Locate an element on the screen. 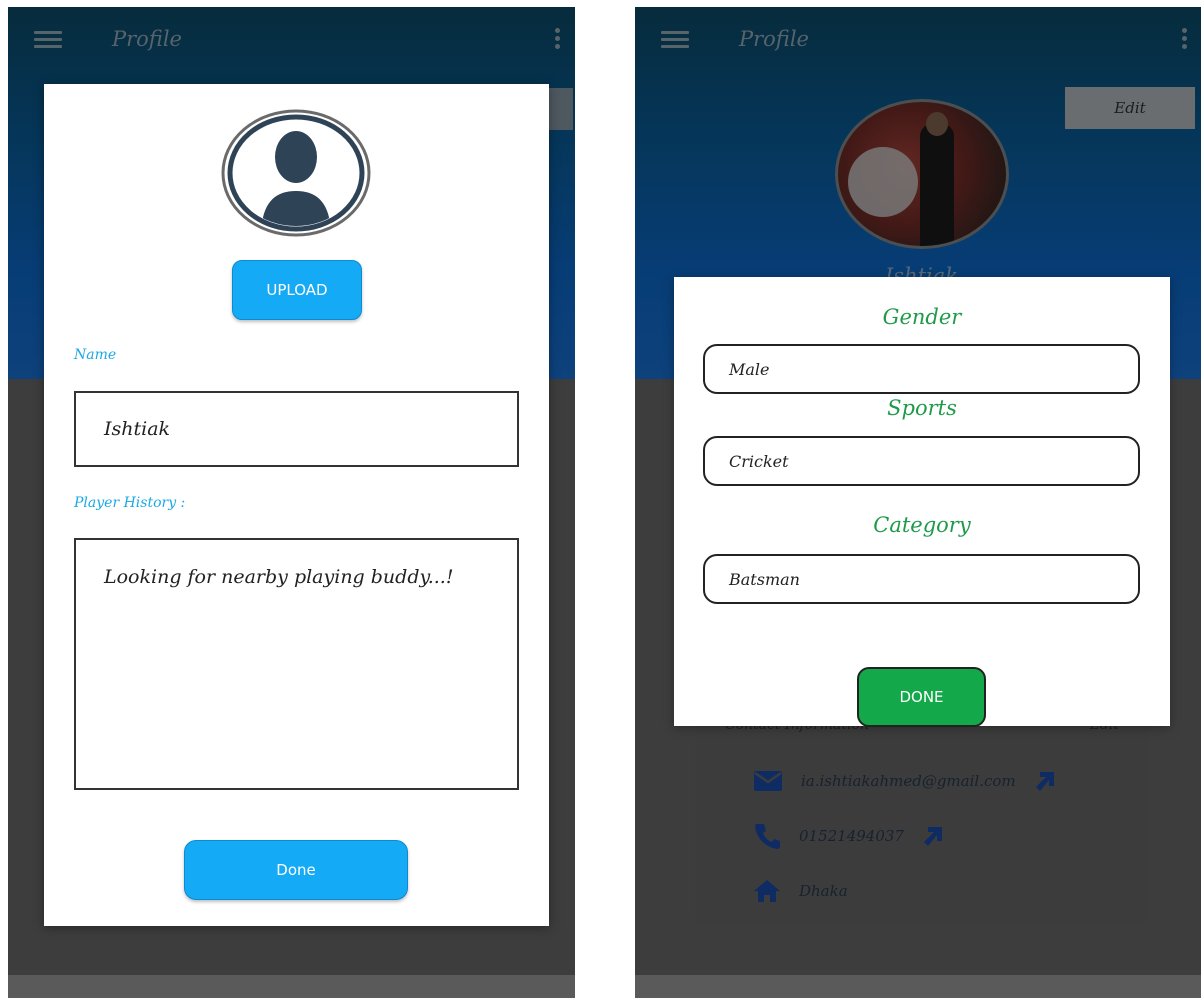 The width and height of the screenshot is (1201, 998). sports-title: Sports is located at coordinates (922, 408).